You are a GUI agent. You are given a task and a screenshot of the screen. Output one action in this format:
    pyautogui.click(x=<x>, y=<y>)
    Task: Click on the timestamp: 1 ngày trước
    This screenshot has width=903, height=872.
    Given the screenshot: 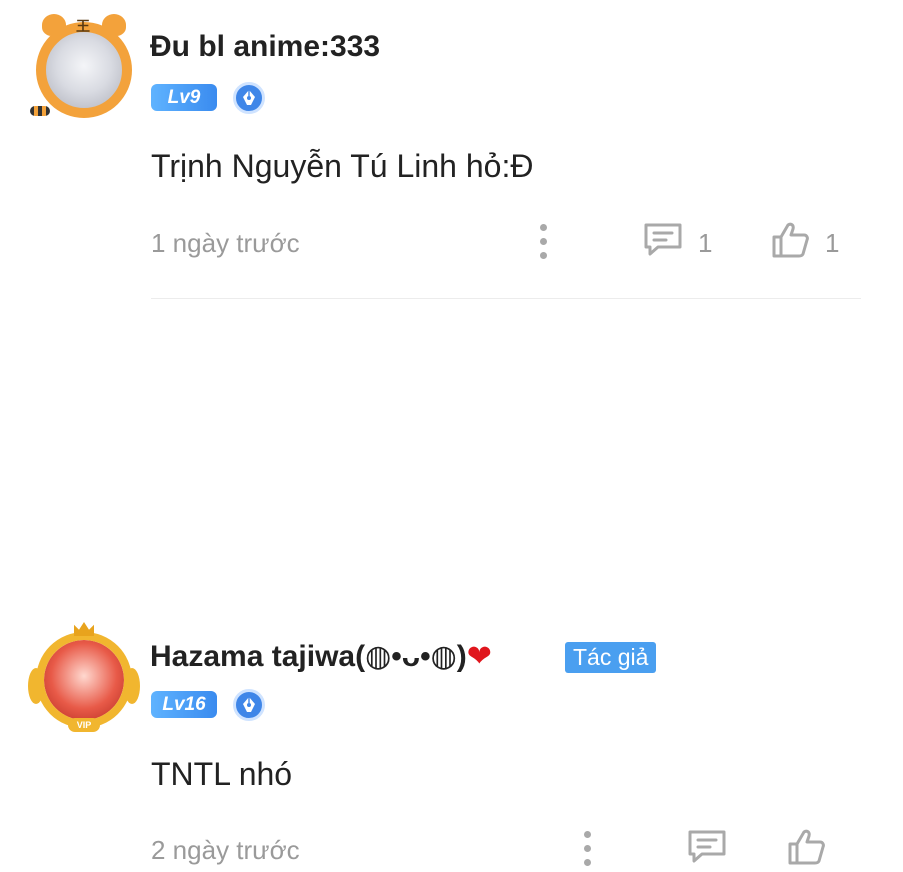 What is the action you would take?
    pyautogui.click(x=225, y=243)
    